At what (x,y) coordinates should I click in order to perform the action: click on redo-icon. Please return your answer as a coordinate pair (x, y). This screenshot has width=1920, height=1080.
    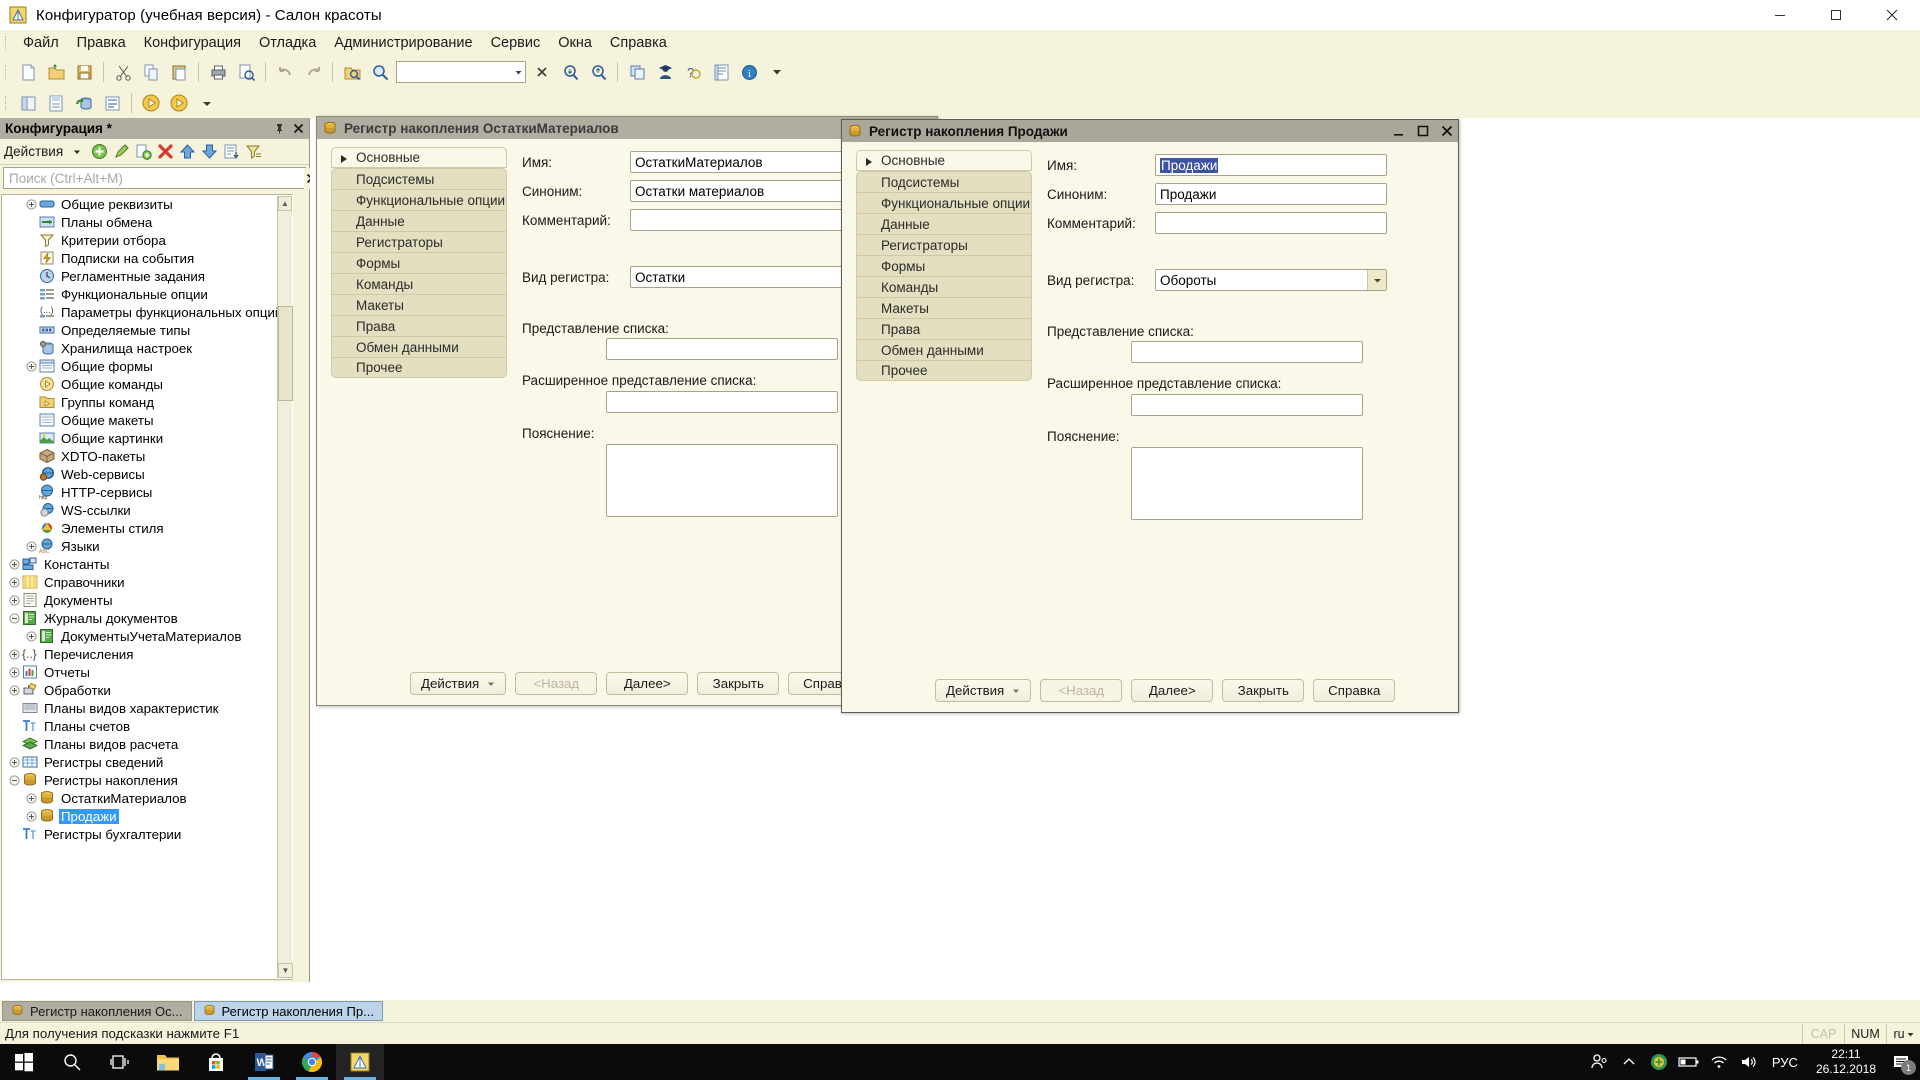
    Looking at the image, I should click on (313, 72).